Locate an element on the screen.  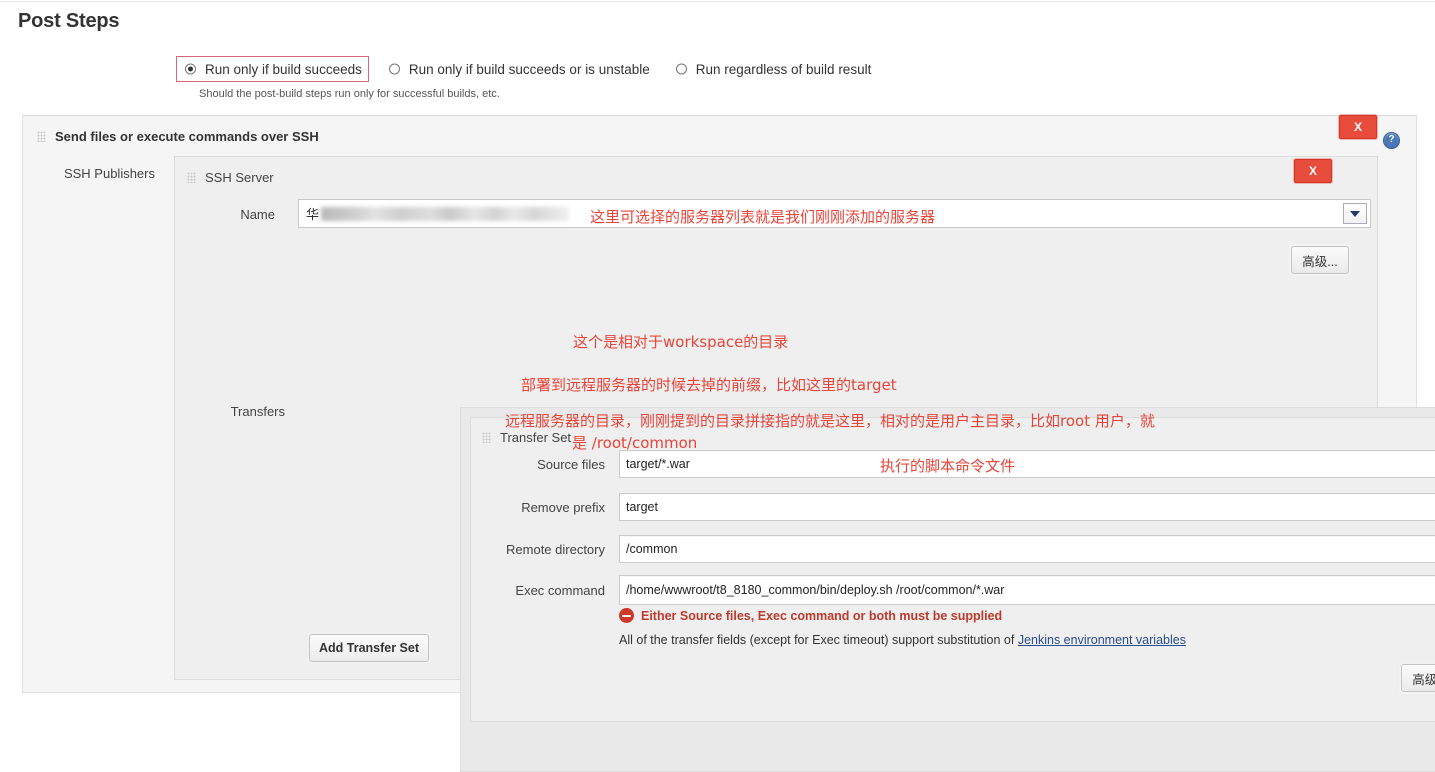
transfer-set-title-label: Transfer Set is located at coordinates (536, 437).